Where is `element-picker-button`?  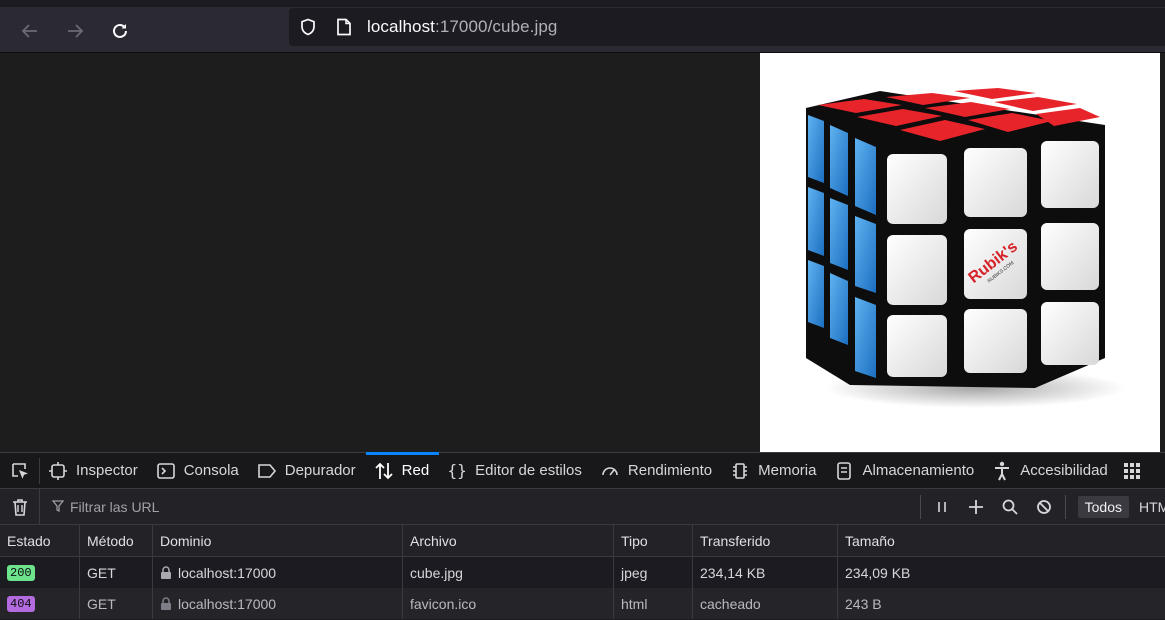 element-picker-button is located at coordinates (20, 470).